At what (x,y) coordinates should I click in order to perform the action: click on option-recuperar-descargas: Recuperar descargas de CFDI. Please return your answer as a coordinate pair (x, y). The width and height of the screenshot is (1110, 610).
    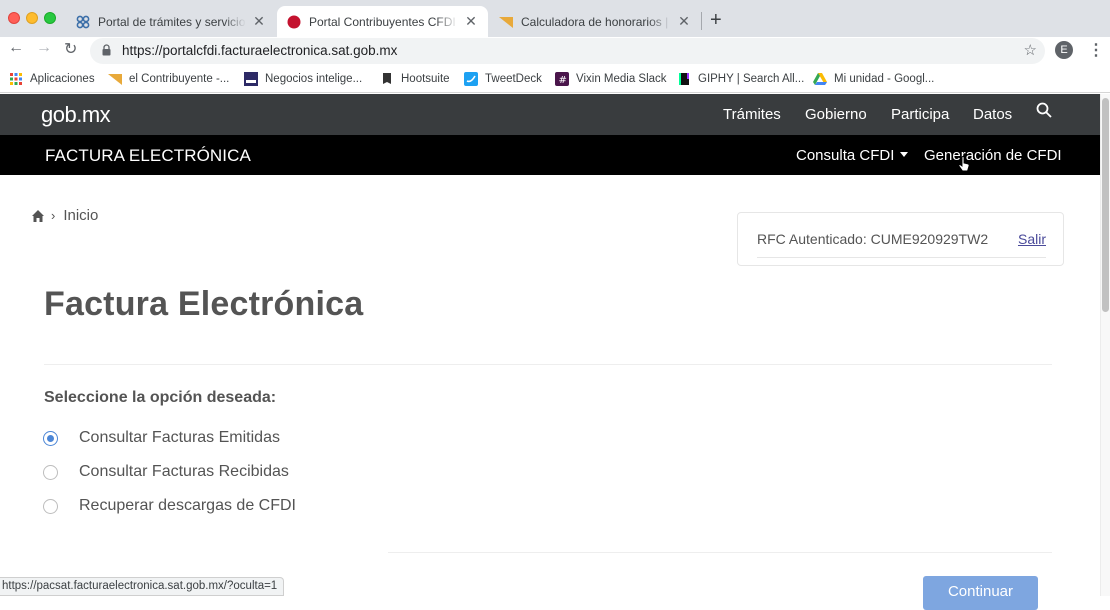
    Looking at the image, I should click on (169, 506).